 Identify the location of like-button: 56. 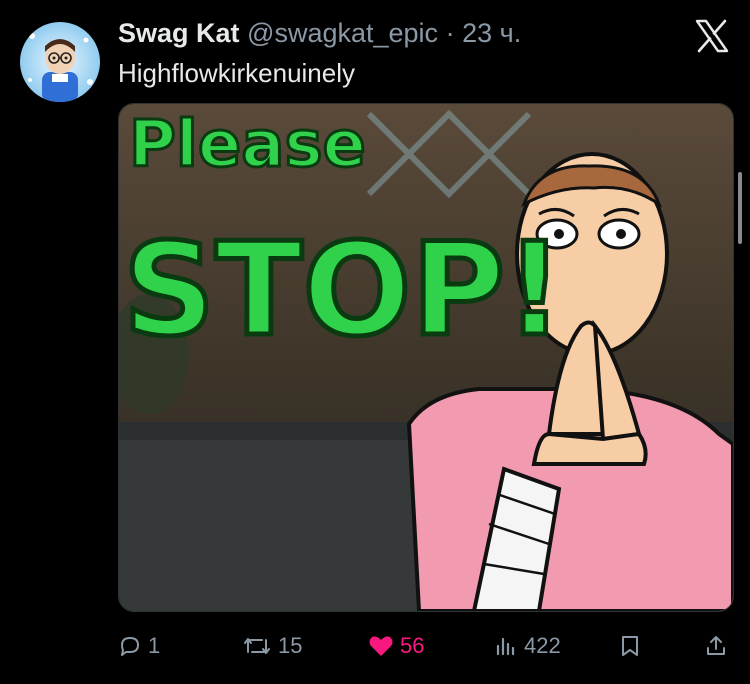
(396, 646).